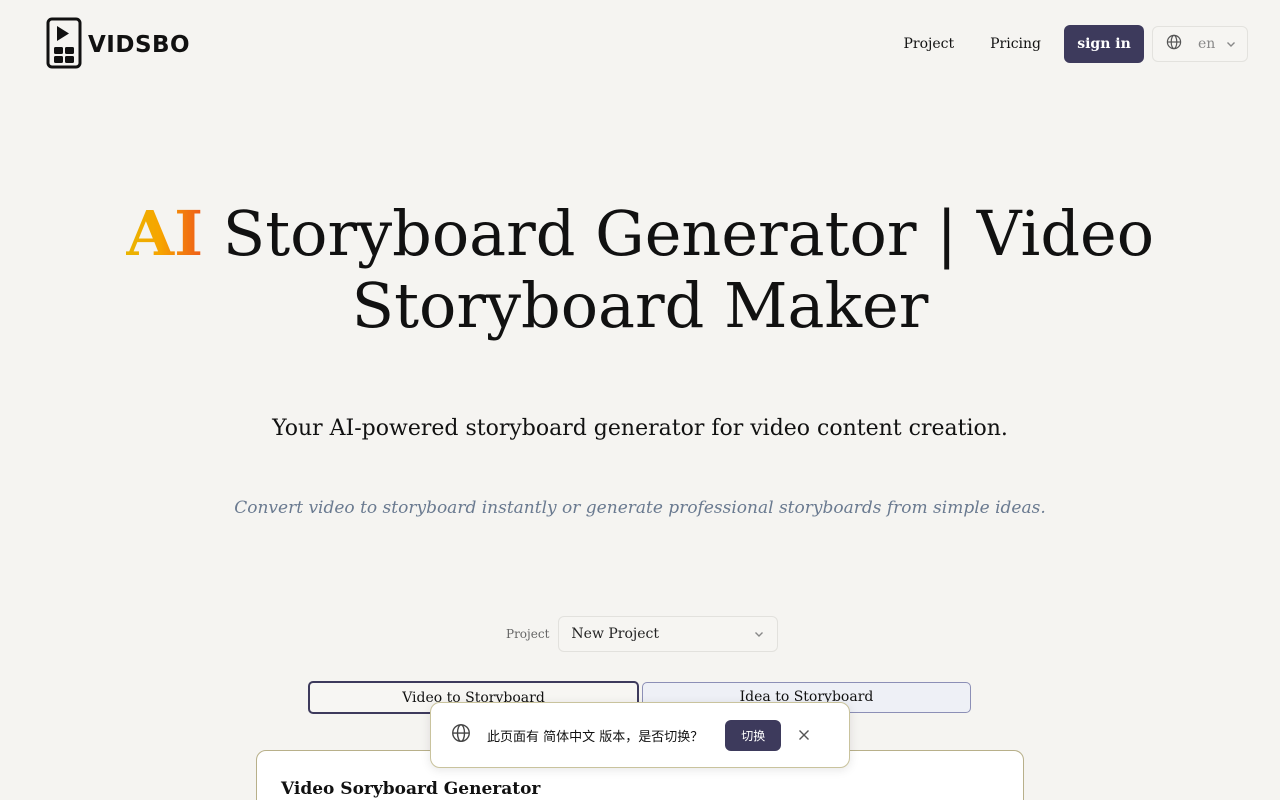 This screenshot has height=800, width=1280. I want to click on project-label: Project, so click(528, 634).